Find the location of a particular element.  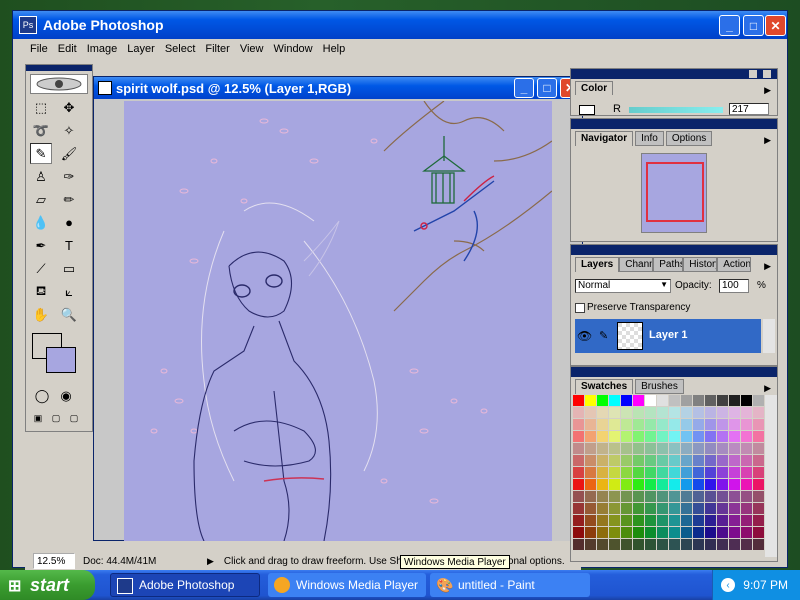

quick-mask-icon: ◉ is located at coordinates (66, 396).